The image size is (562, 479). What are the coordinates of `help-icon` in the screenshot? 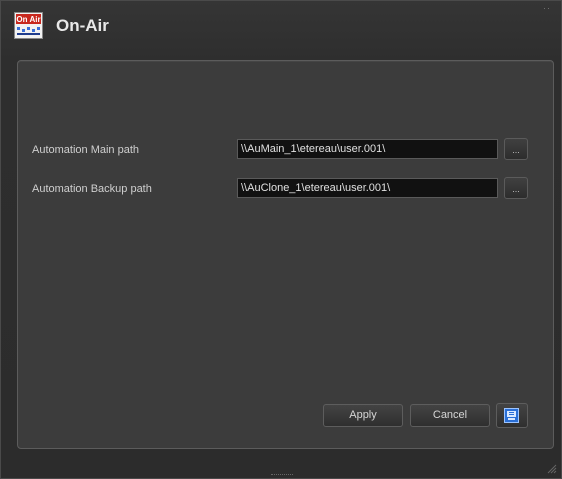 It's located at (511, 415).